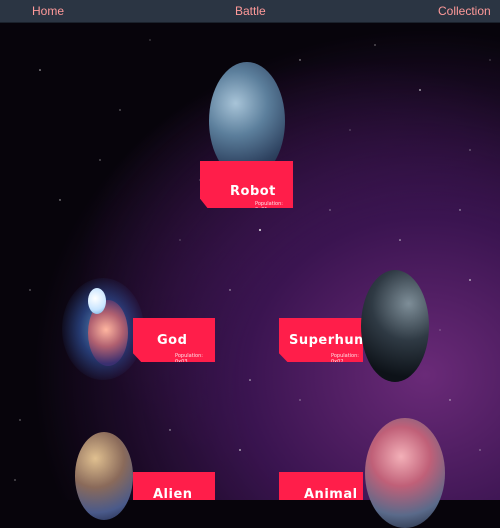  What do you see at coordinates (97, 301) in the screenshot?
I see `god-moon-image` at bounding box center [97, 301].